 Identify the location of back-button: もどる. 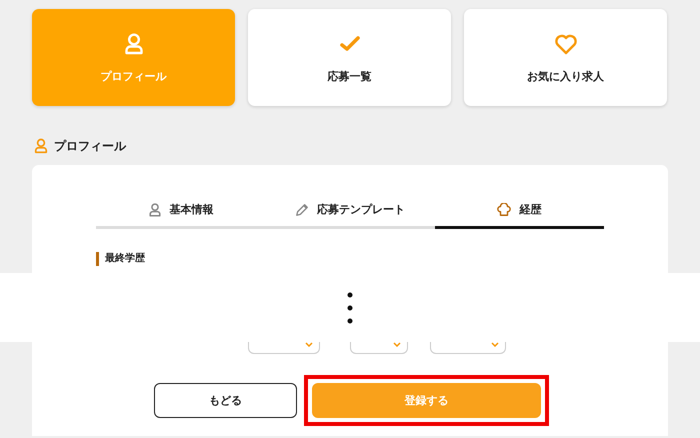
(225, 400).